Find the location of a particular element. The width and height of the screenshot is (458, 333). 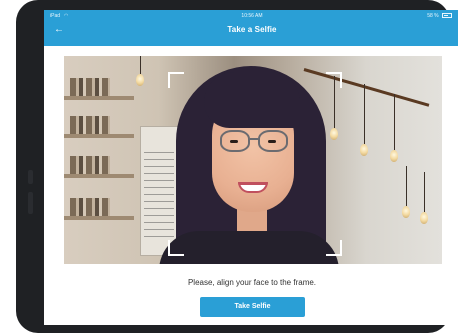

frame-corner-bottom-left is located at coordinates (176, 248).